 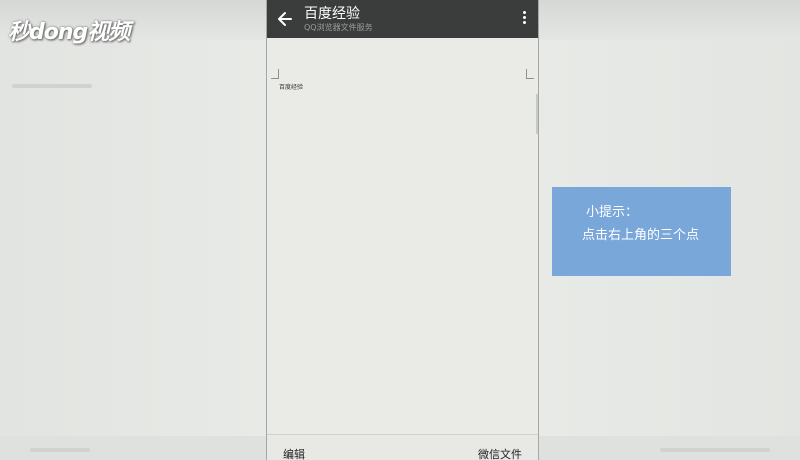 I want to click on document-text: 百度经验, so click(x=291, y=87).